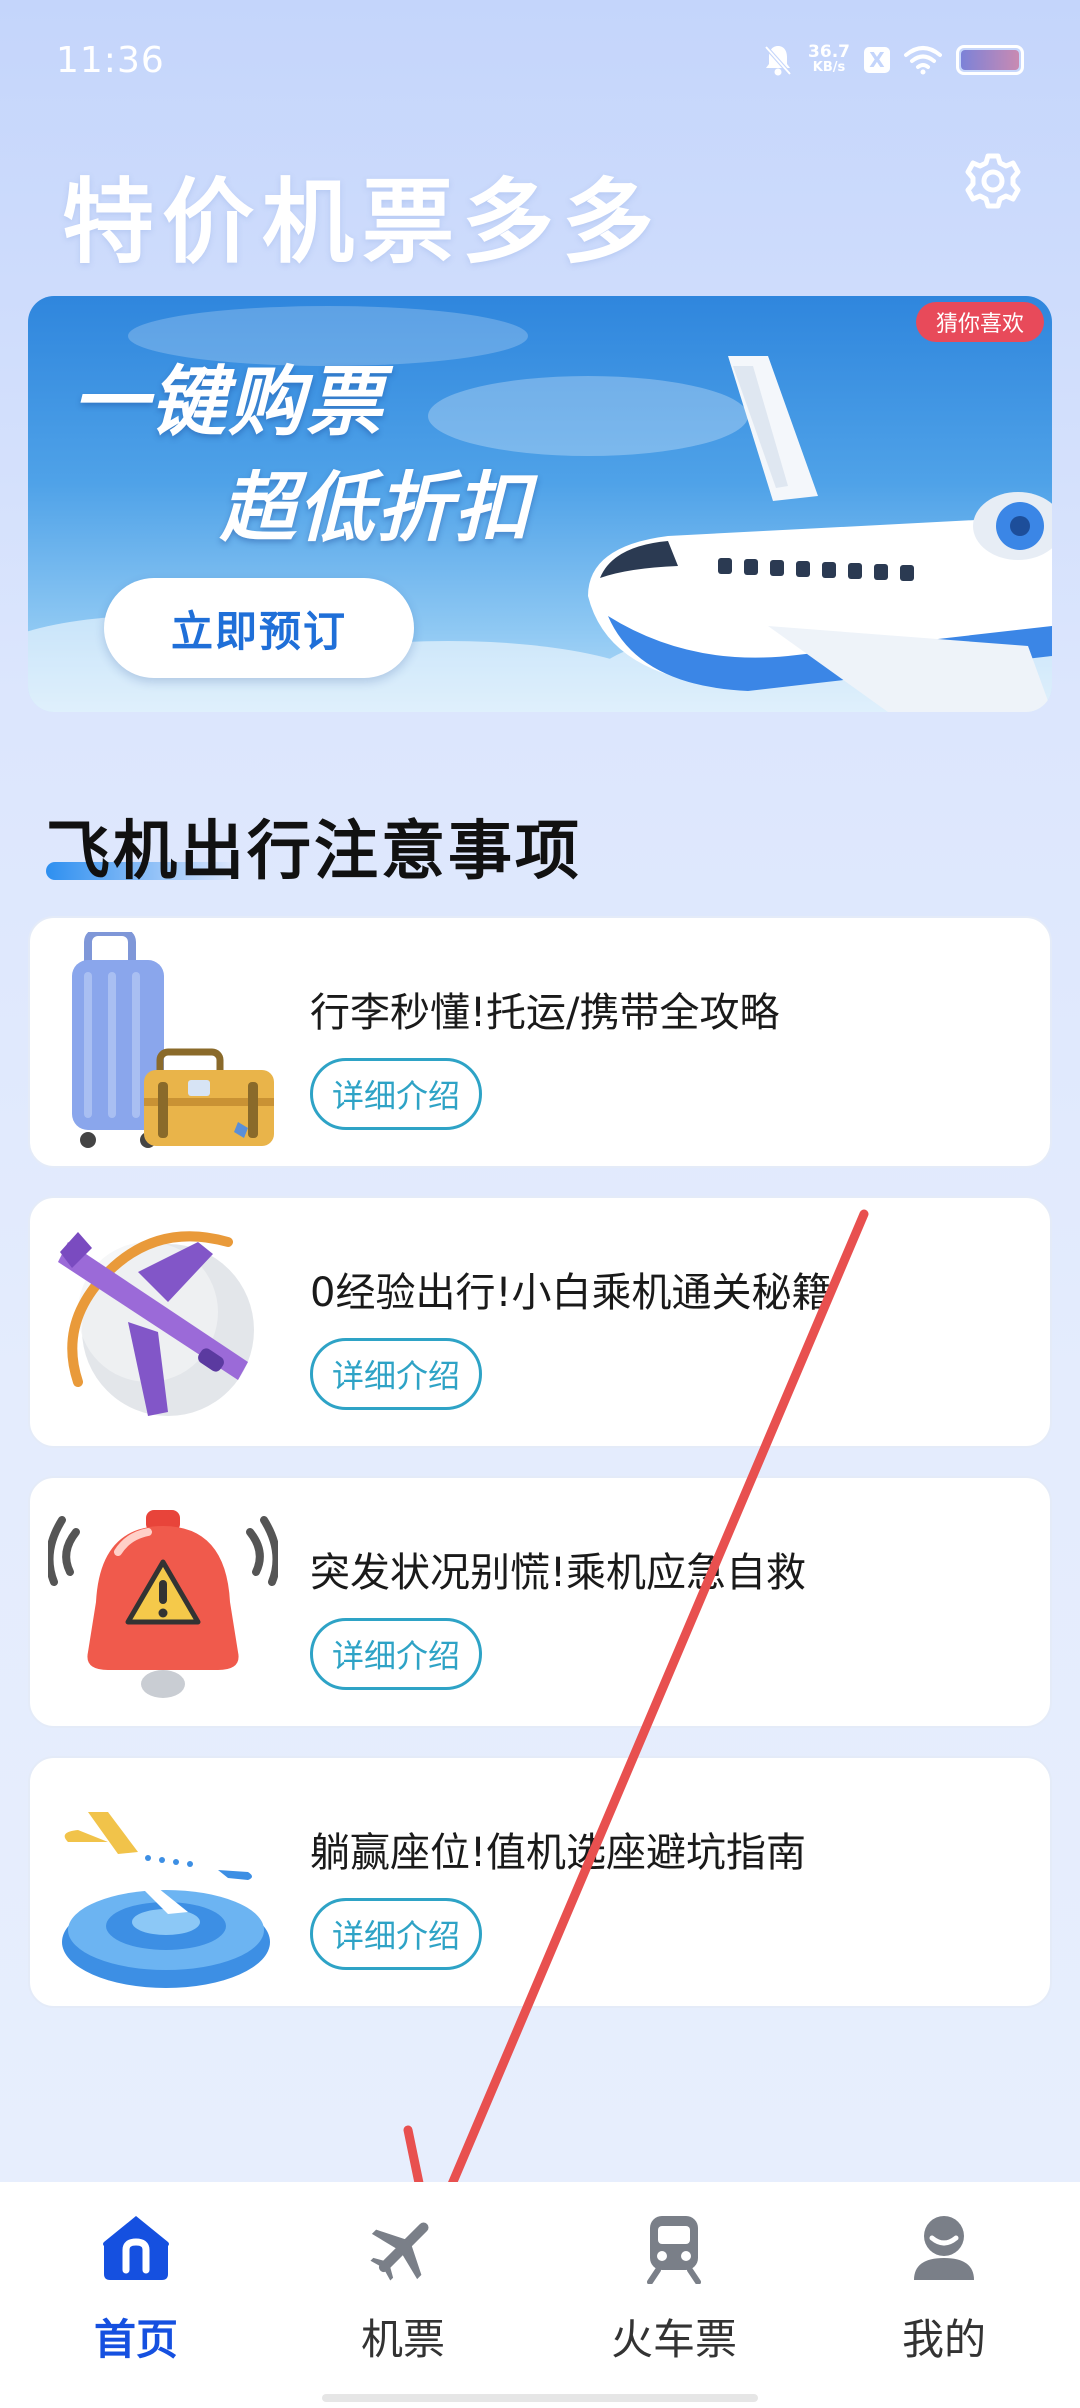 This screenshot has height=2408, width=1080. I want to click on bottom-tab-bar: 首页 机票 火车票 我的, so click(540, 2295).